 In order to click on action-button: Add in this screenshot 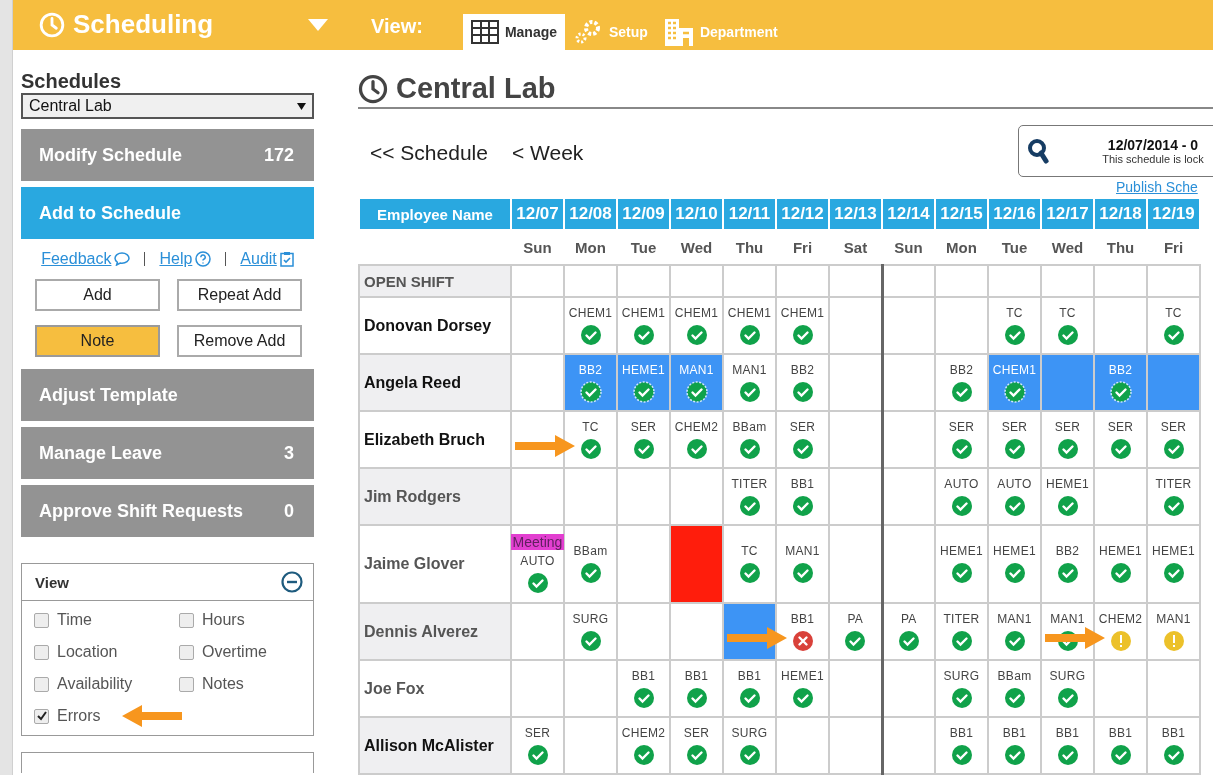, I will do `click(97, 295)`.